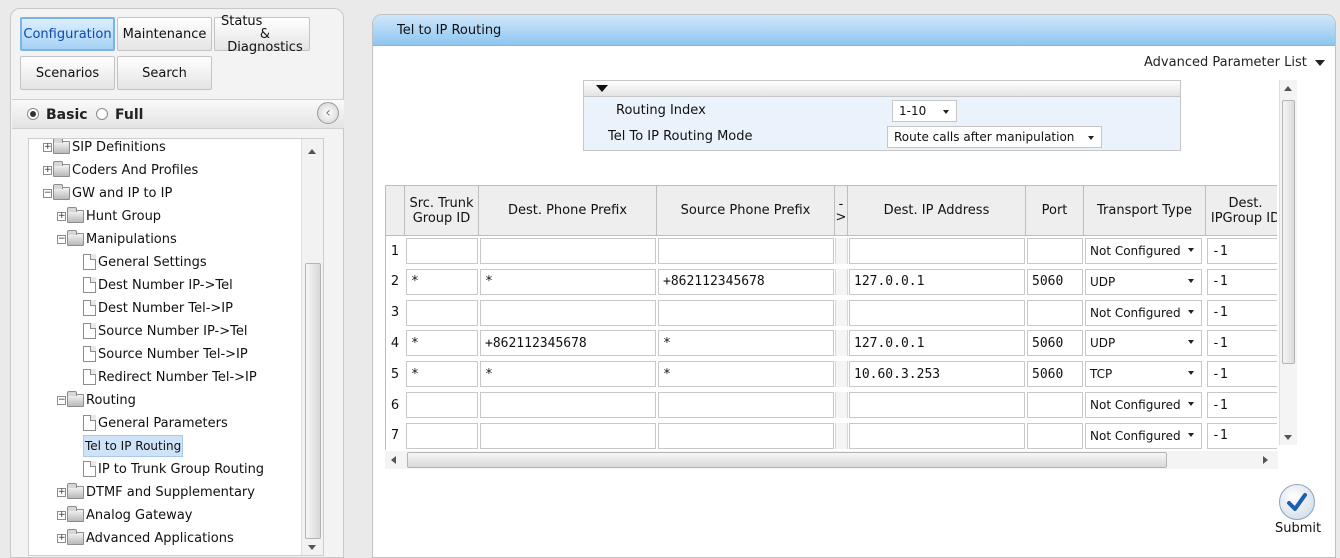 The width and height of the screenshot is (1340, 558). I want to click on scenarios-button: Scenarios, so click(67, 73).